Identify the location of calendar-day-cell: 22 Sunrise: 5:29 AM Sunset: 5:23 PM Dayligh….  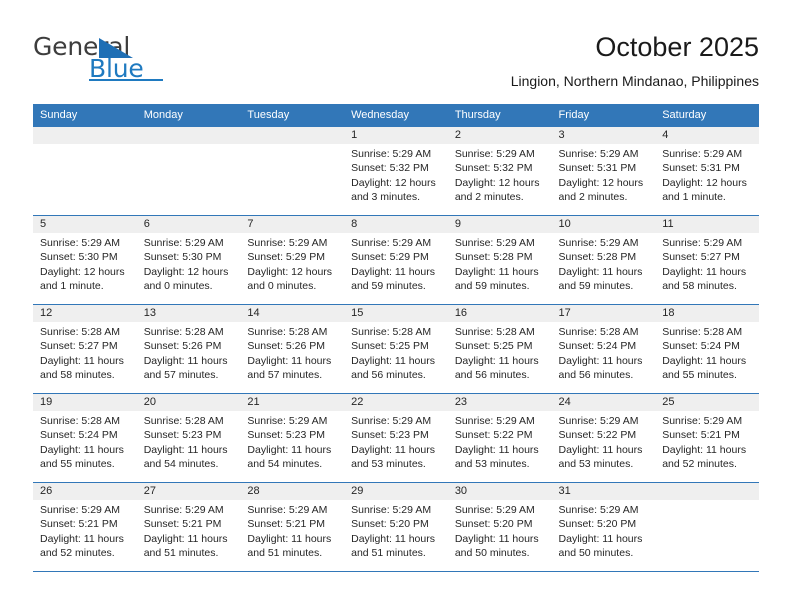
(396, 438).